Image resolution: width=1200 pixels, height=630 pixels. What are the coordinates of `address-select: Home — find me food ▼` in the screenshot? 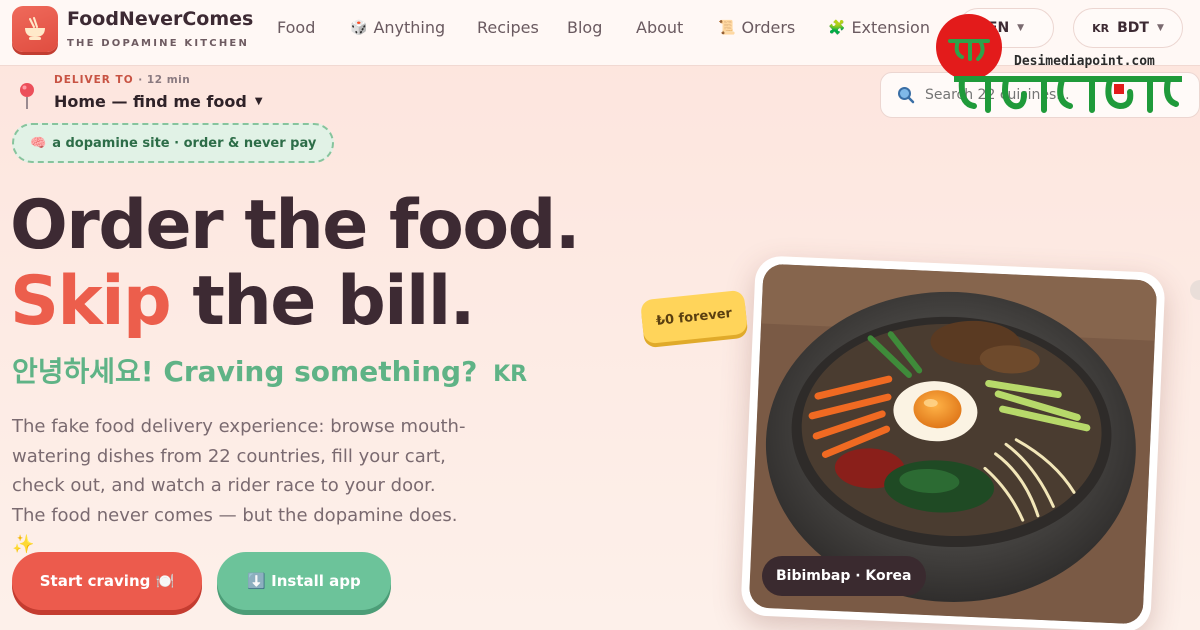 It's located at (158, 101).